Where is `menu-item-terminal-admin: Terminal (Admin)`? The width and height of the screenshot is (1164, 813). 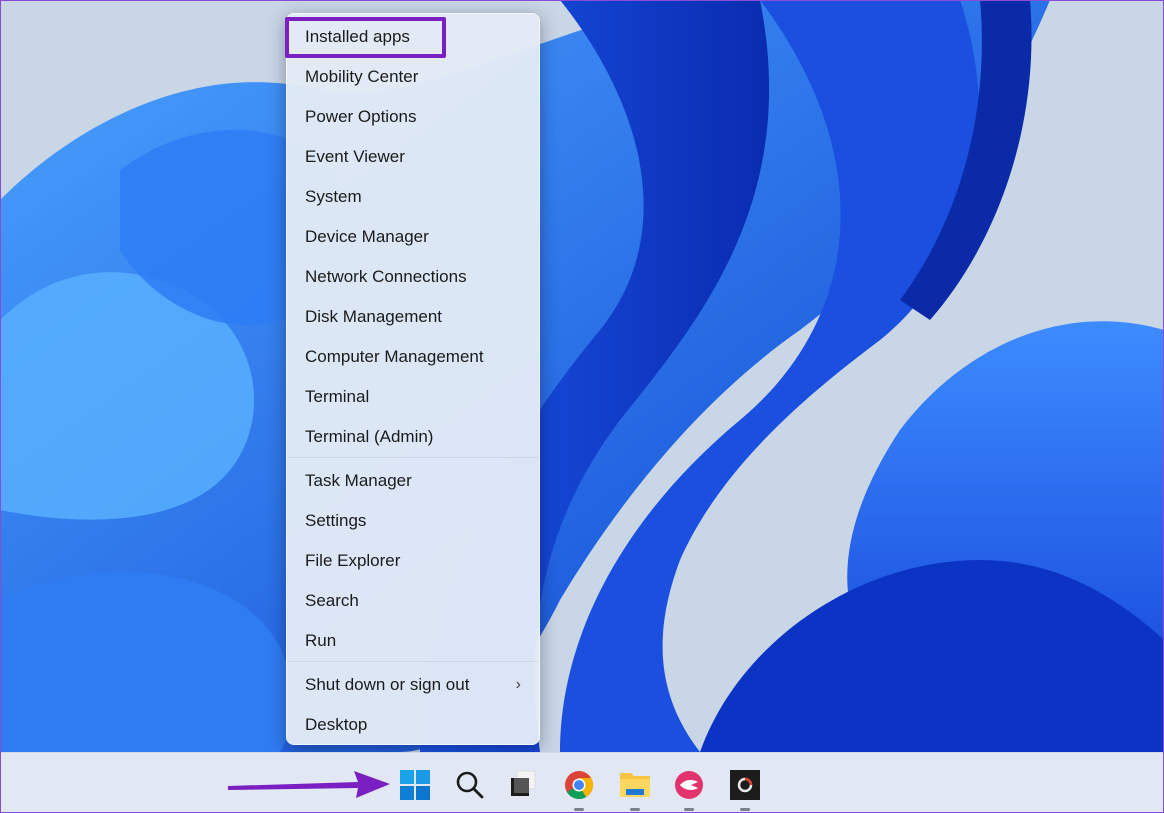 menu-item-terminal-admin: Terminal (Admin) is located at coordinates (413, 437).